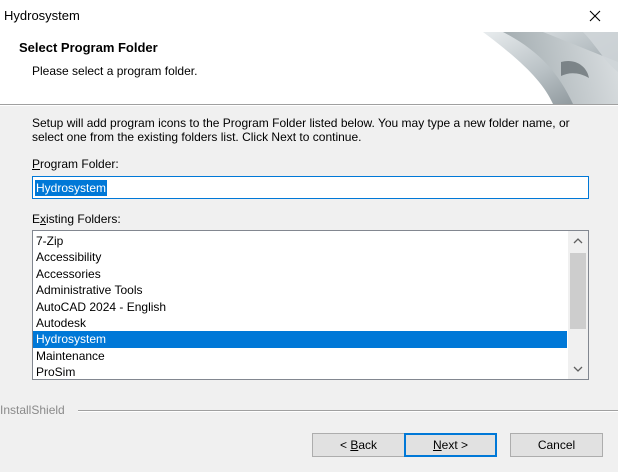  What do you see at coordinates (75, 164) in the screenshot?
I see `program-folder-label: Program Folder:` at bounding box center [75, 164].